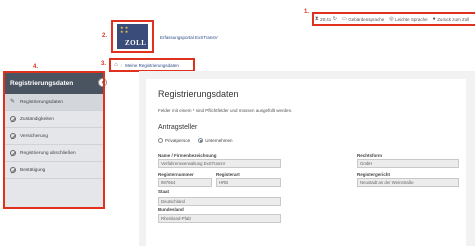 The width and height of the screenshot is (475, 246). What do you see at coordinates (178, 127) in the screenshot?
I see `applicant-heading: Antragsteller` at bounding box center [178, 127].